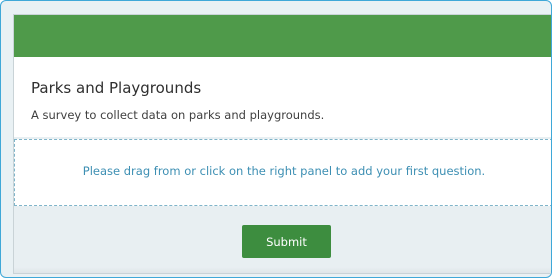  Describe the element at coordinates (286, 241) in the screenshot. I see `submit-button: Submit` at that location.